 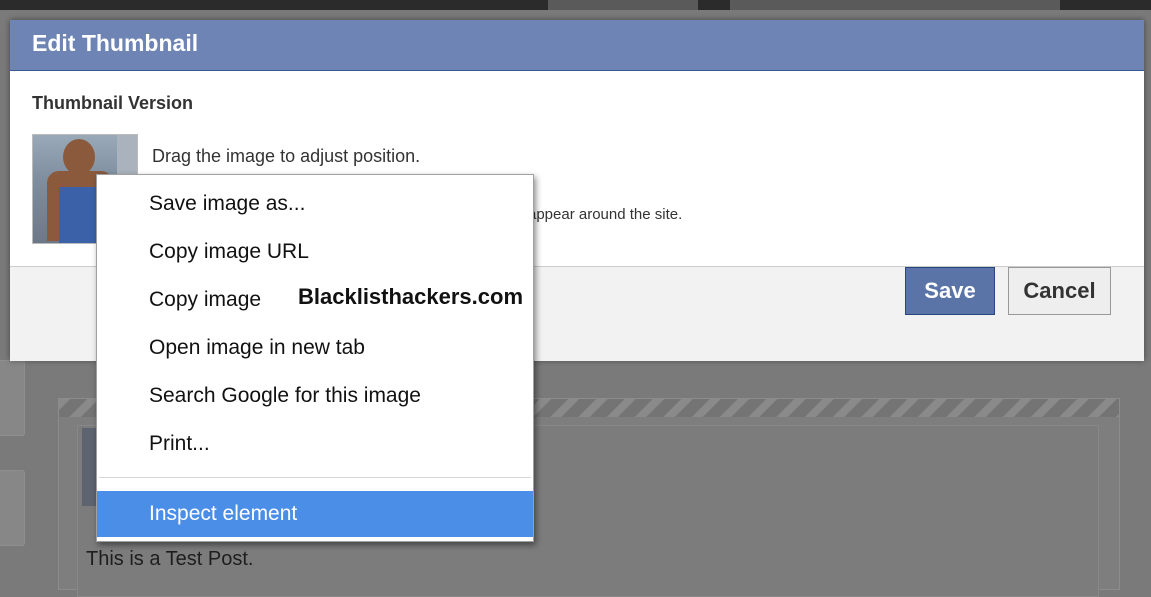 What do you see at coordinates (170, 559) in the screenshot?
I see `post-text: This is a Test Post.` at bounding box center [170, 559].